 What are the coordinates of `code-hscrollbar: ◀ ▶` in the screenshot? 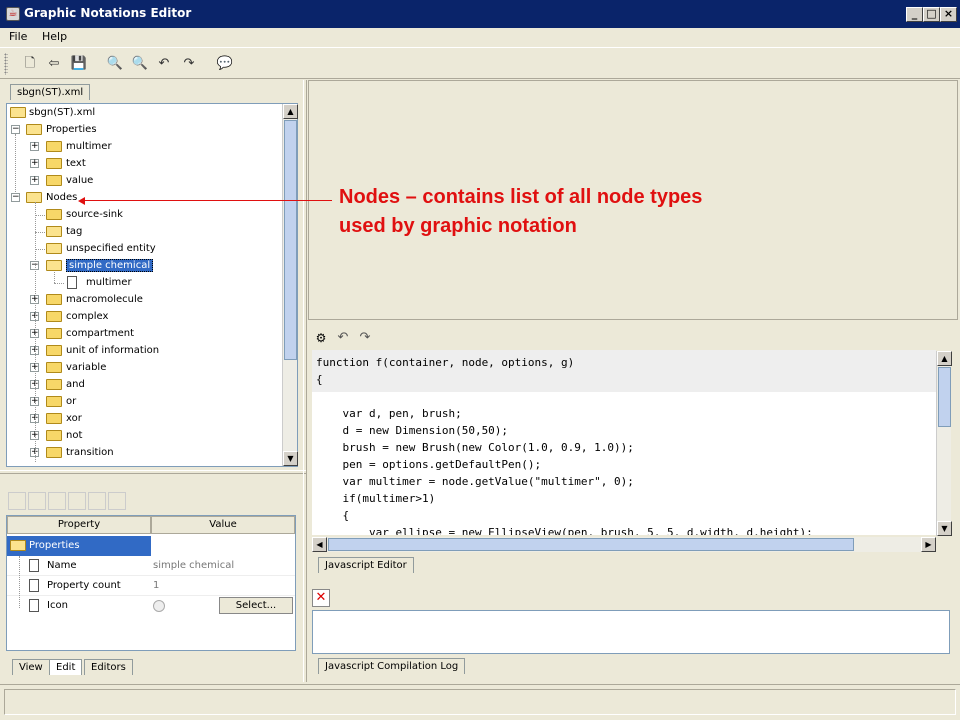 It's located at (624, 544).